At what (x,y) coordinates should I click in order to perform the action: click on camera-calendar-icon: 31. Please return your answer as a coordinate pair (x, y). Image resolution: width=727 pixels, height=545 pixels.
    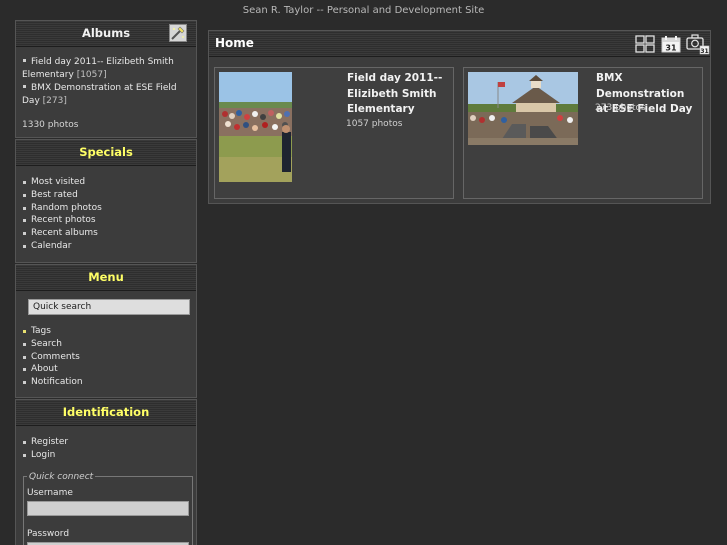
    Looking at the image, I should click on (698, 44).